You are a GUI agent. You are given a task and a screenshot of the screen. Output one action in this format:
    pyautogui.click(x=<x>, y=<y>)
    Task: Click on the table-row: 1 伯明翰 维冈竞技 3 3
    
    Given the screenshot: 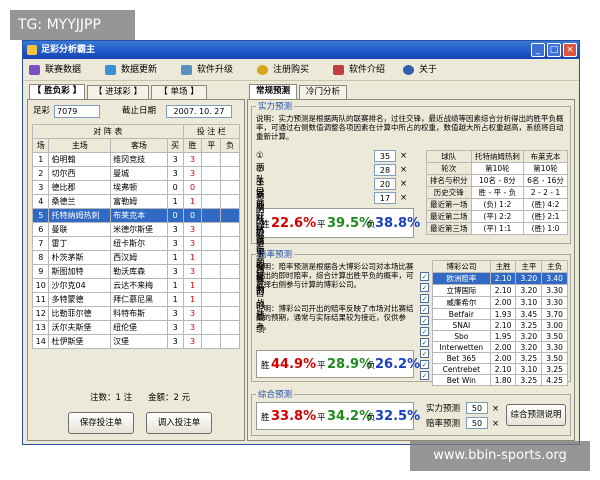 What is the action you would take?
    pyautogui.click(x=135, y=159)
    